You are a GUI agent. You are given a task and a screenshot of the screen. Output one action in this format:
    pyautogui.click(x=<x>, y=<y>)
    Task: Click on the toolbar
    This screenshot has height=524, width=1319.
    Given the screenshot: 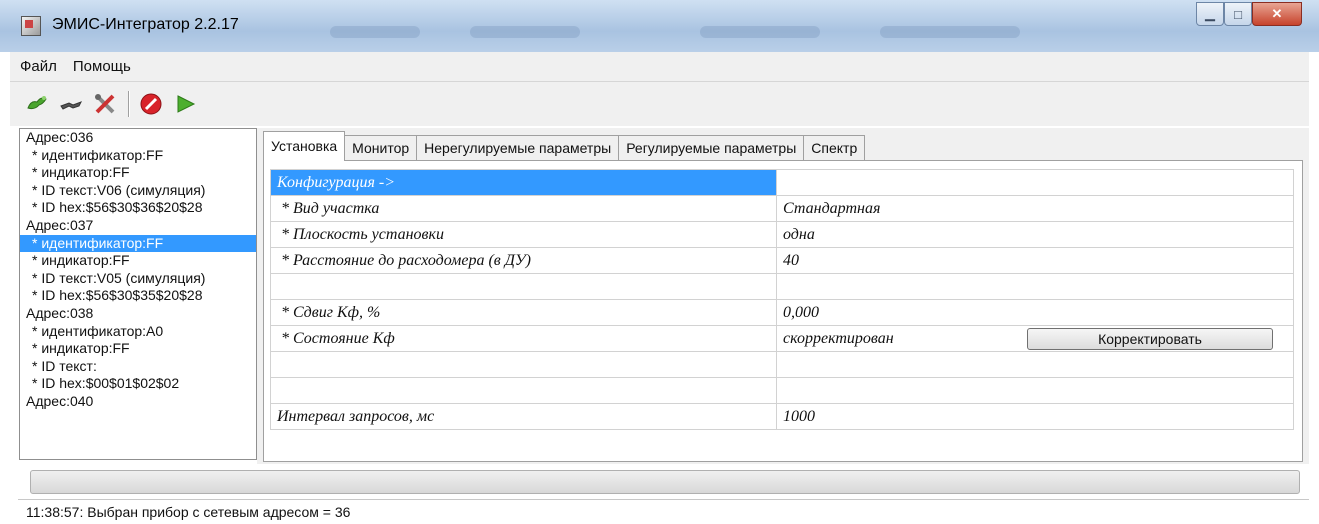 What is the action you would take?
    pyautogui.click(x=659, y=104)
    